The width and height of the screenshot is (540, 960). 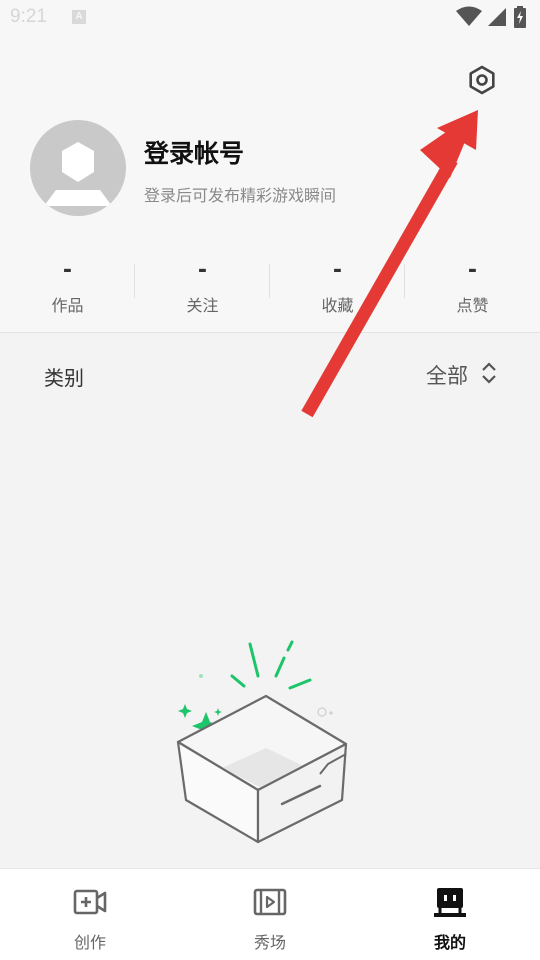 I want to click on avatar, so click(x=78, y=168).